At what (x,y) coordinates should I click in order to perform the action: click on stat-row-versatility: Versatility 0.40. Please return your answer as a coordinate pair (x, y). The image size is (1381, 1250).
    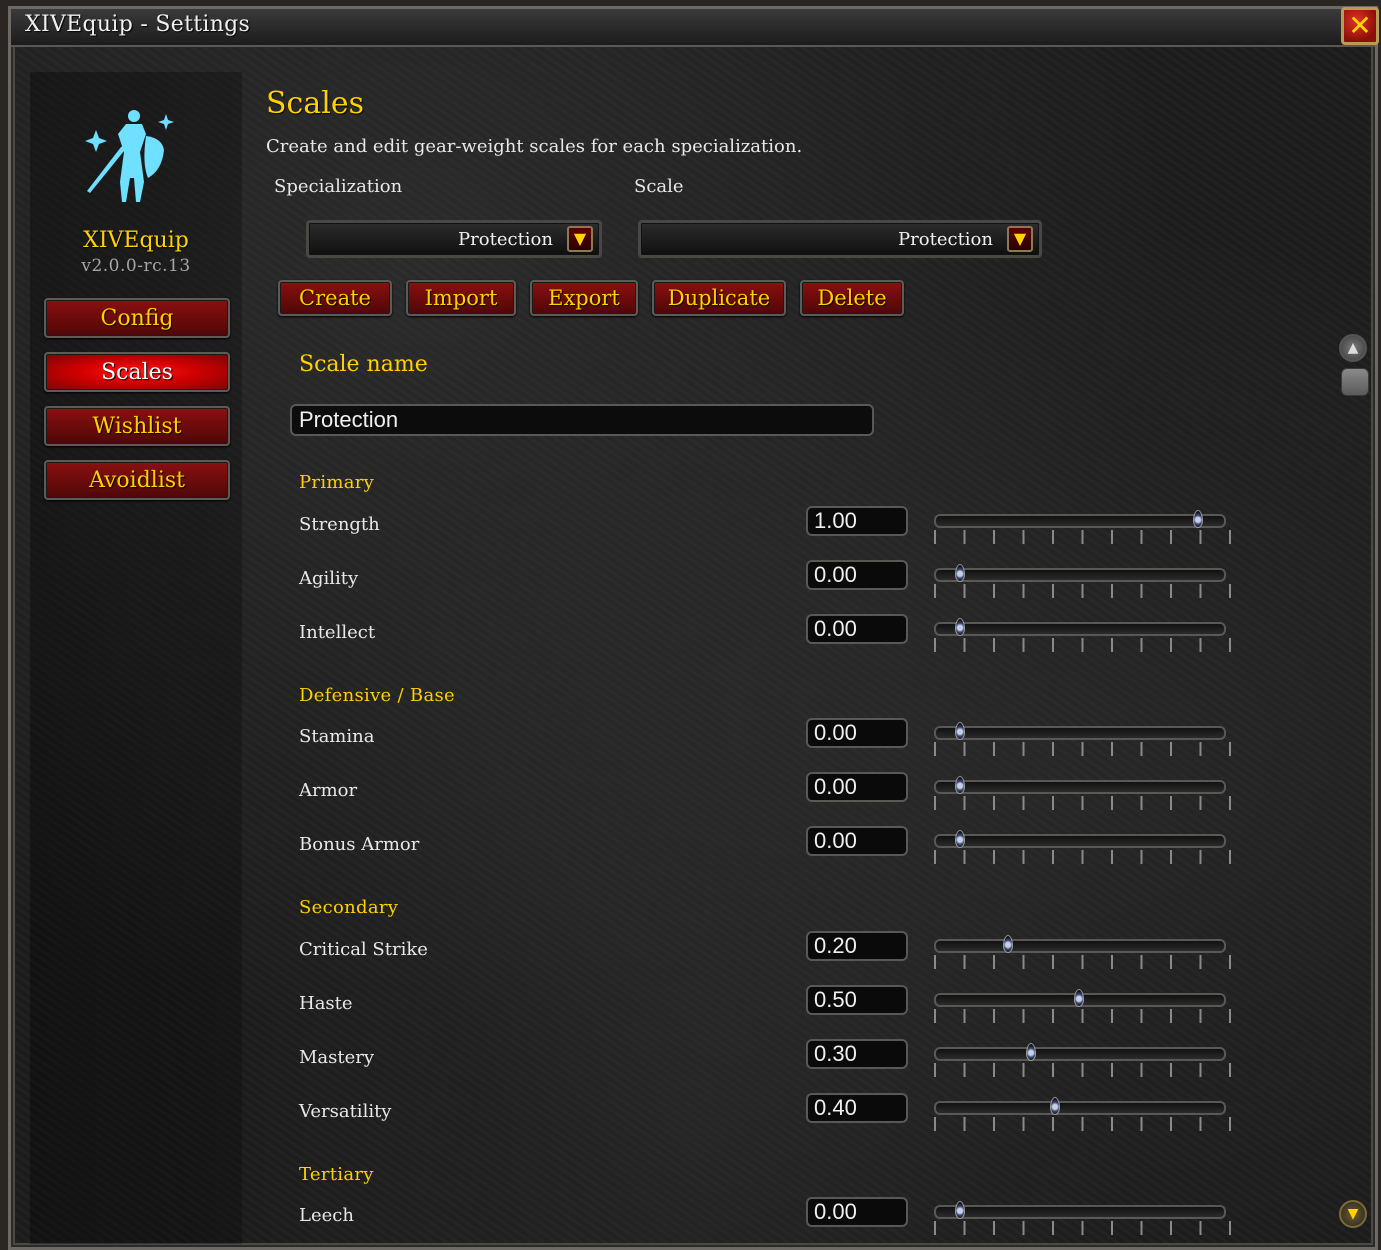
    Looking at the image, I should click on (760, 1117).